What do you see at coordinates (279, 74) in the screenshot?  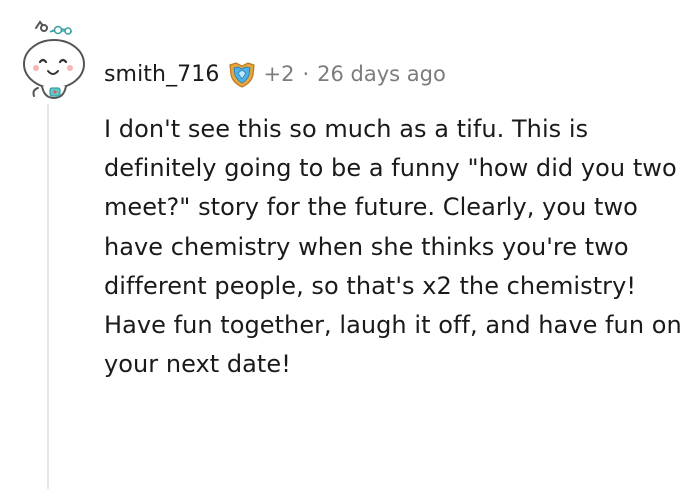 I see `award-count: +2` at bounding box center [279, 74].